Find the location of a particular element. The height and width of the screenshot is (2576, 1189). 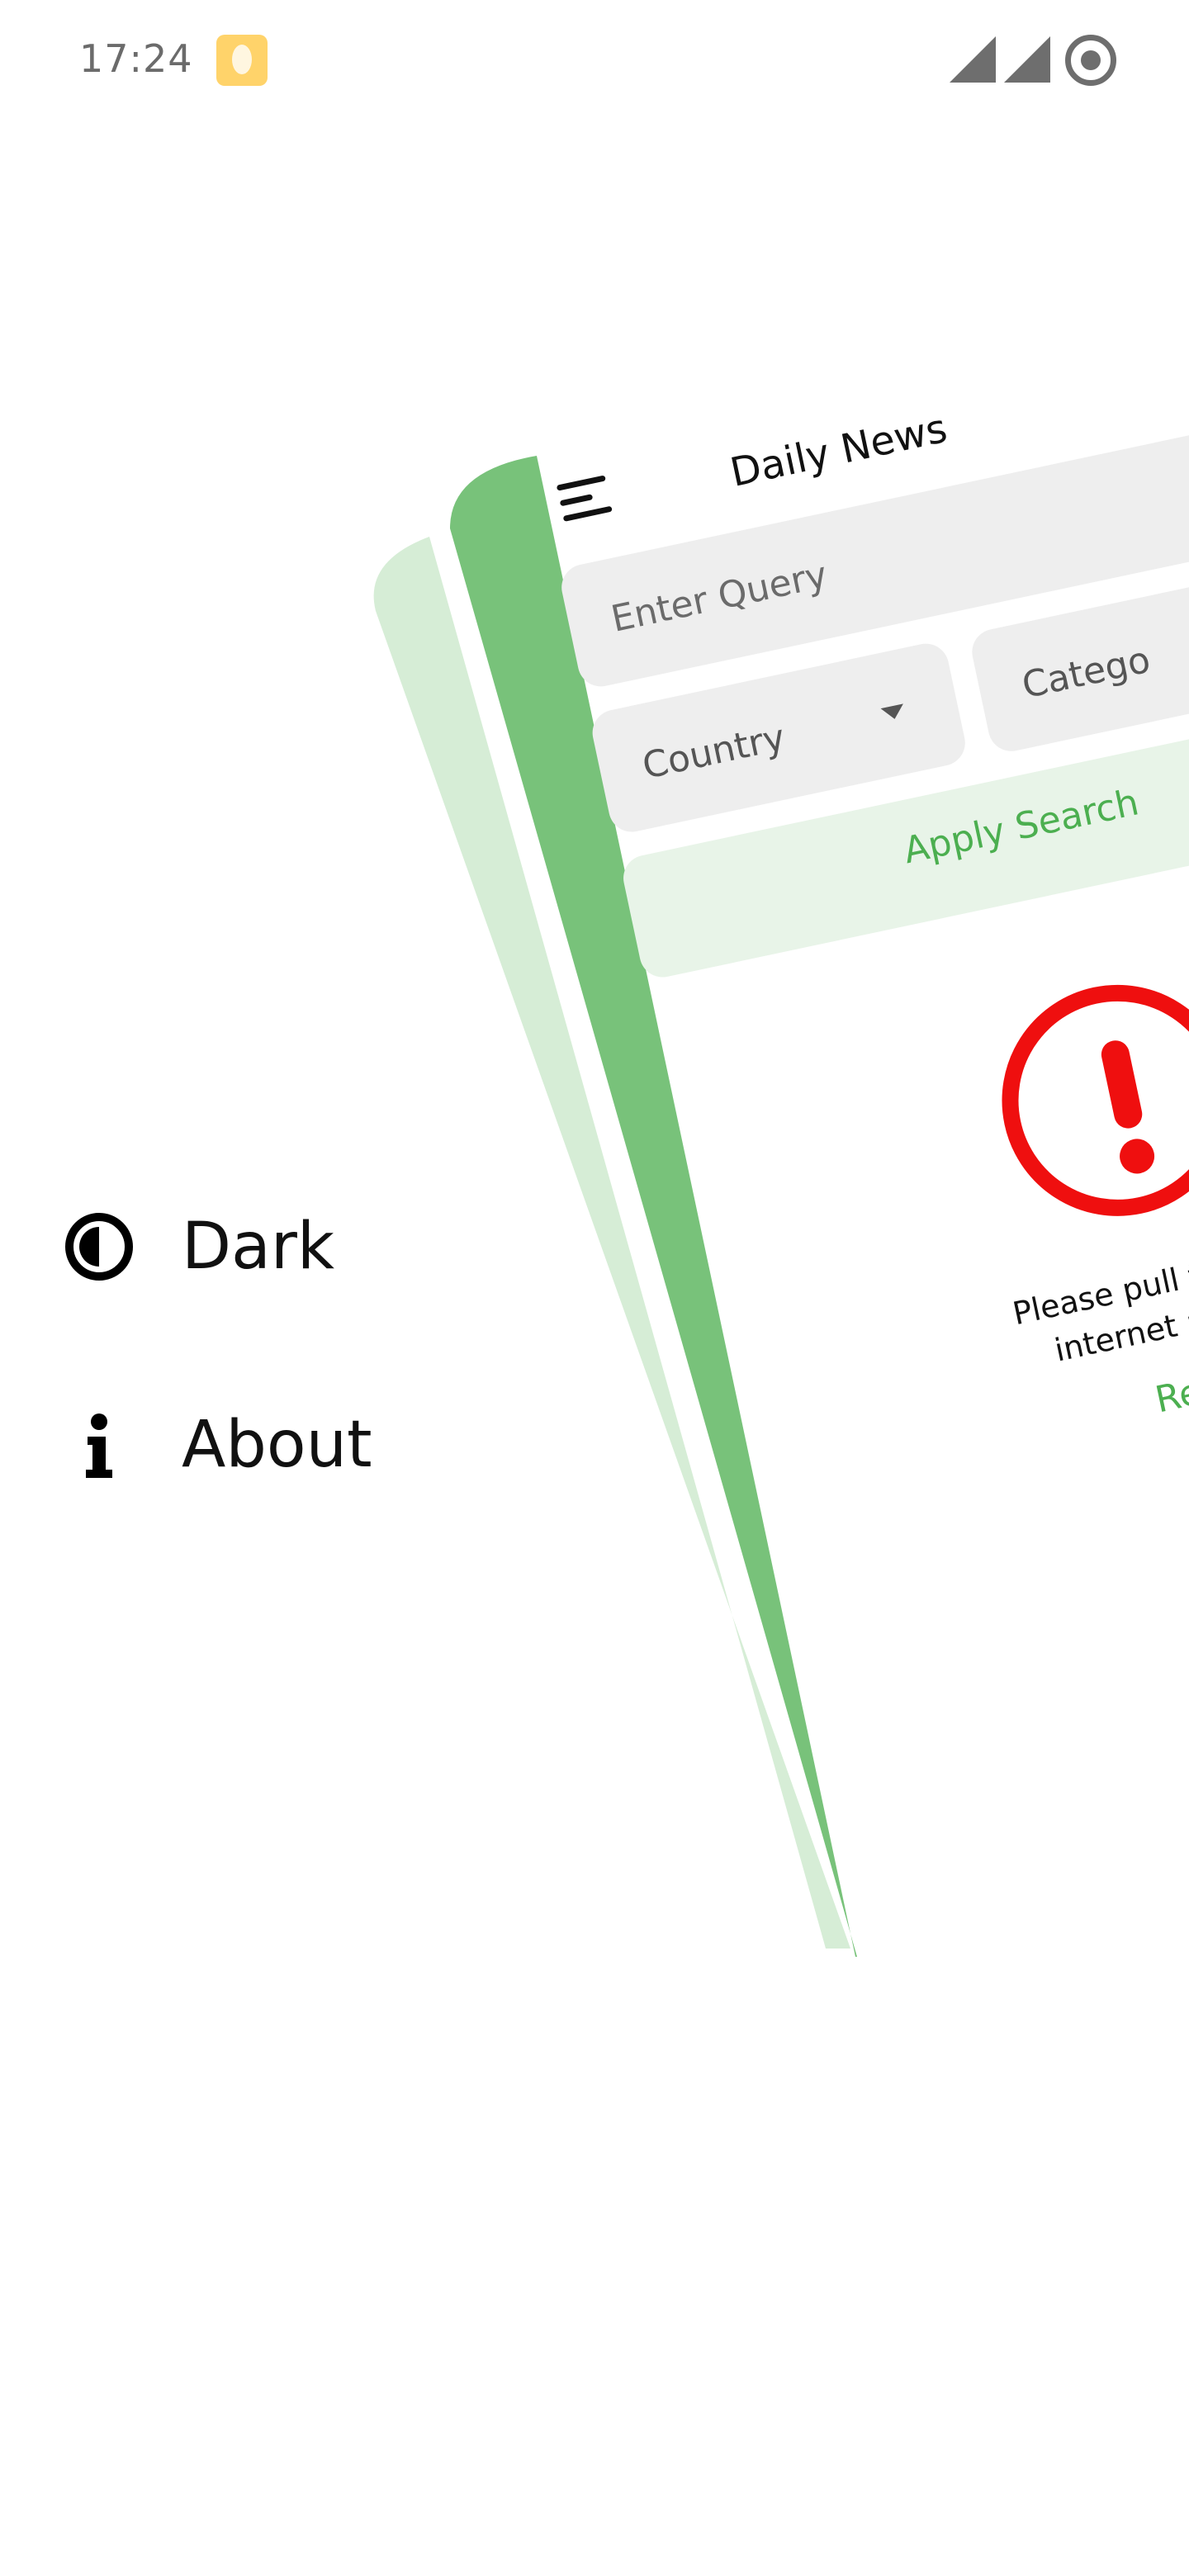

search-placeholder: Enter Query is located at coordinates (719, 597).